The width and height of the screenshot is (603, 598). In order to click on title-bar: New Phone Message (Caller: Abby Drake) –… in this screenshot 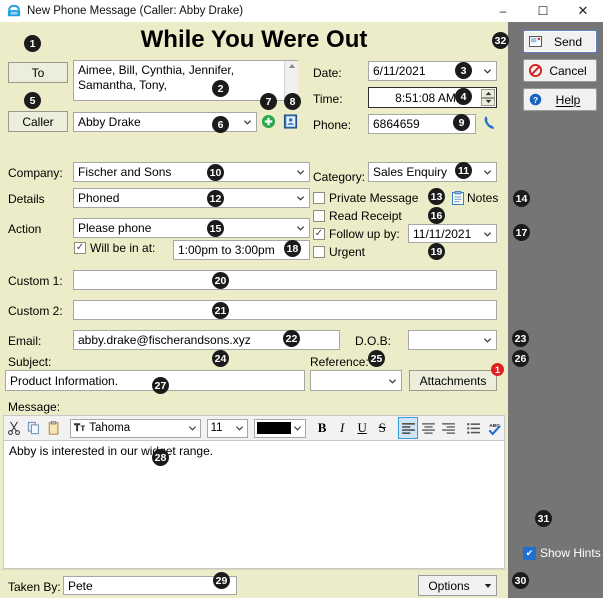, I will do `click(301, 11)`.